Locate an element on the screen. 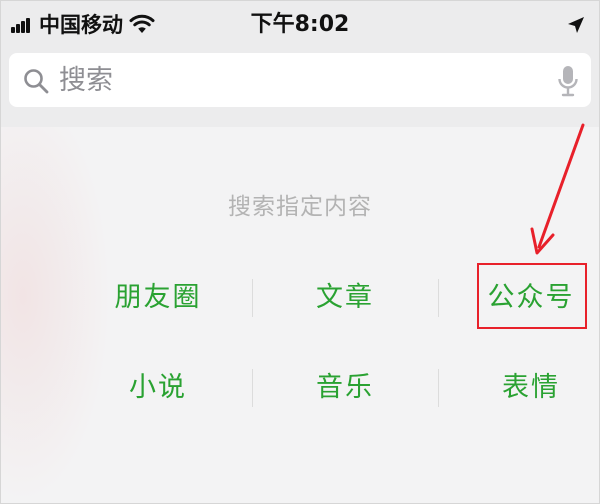 This screenshot has width=600, height=504. category-novels: 小说 is located at coordinates (158, 388).